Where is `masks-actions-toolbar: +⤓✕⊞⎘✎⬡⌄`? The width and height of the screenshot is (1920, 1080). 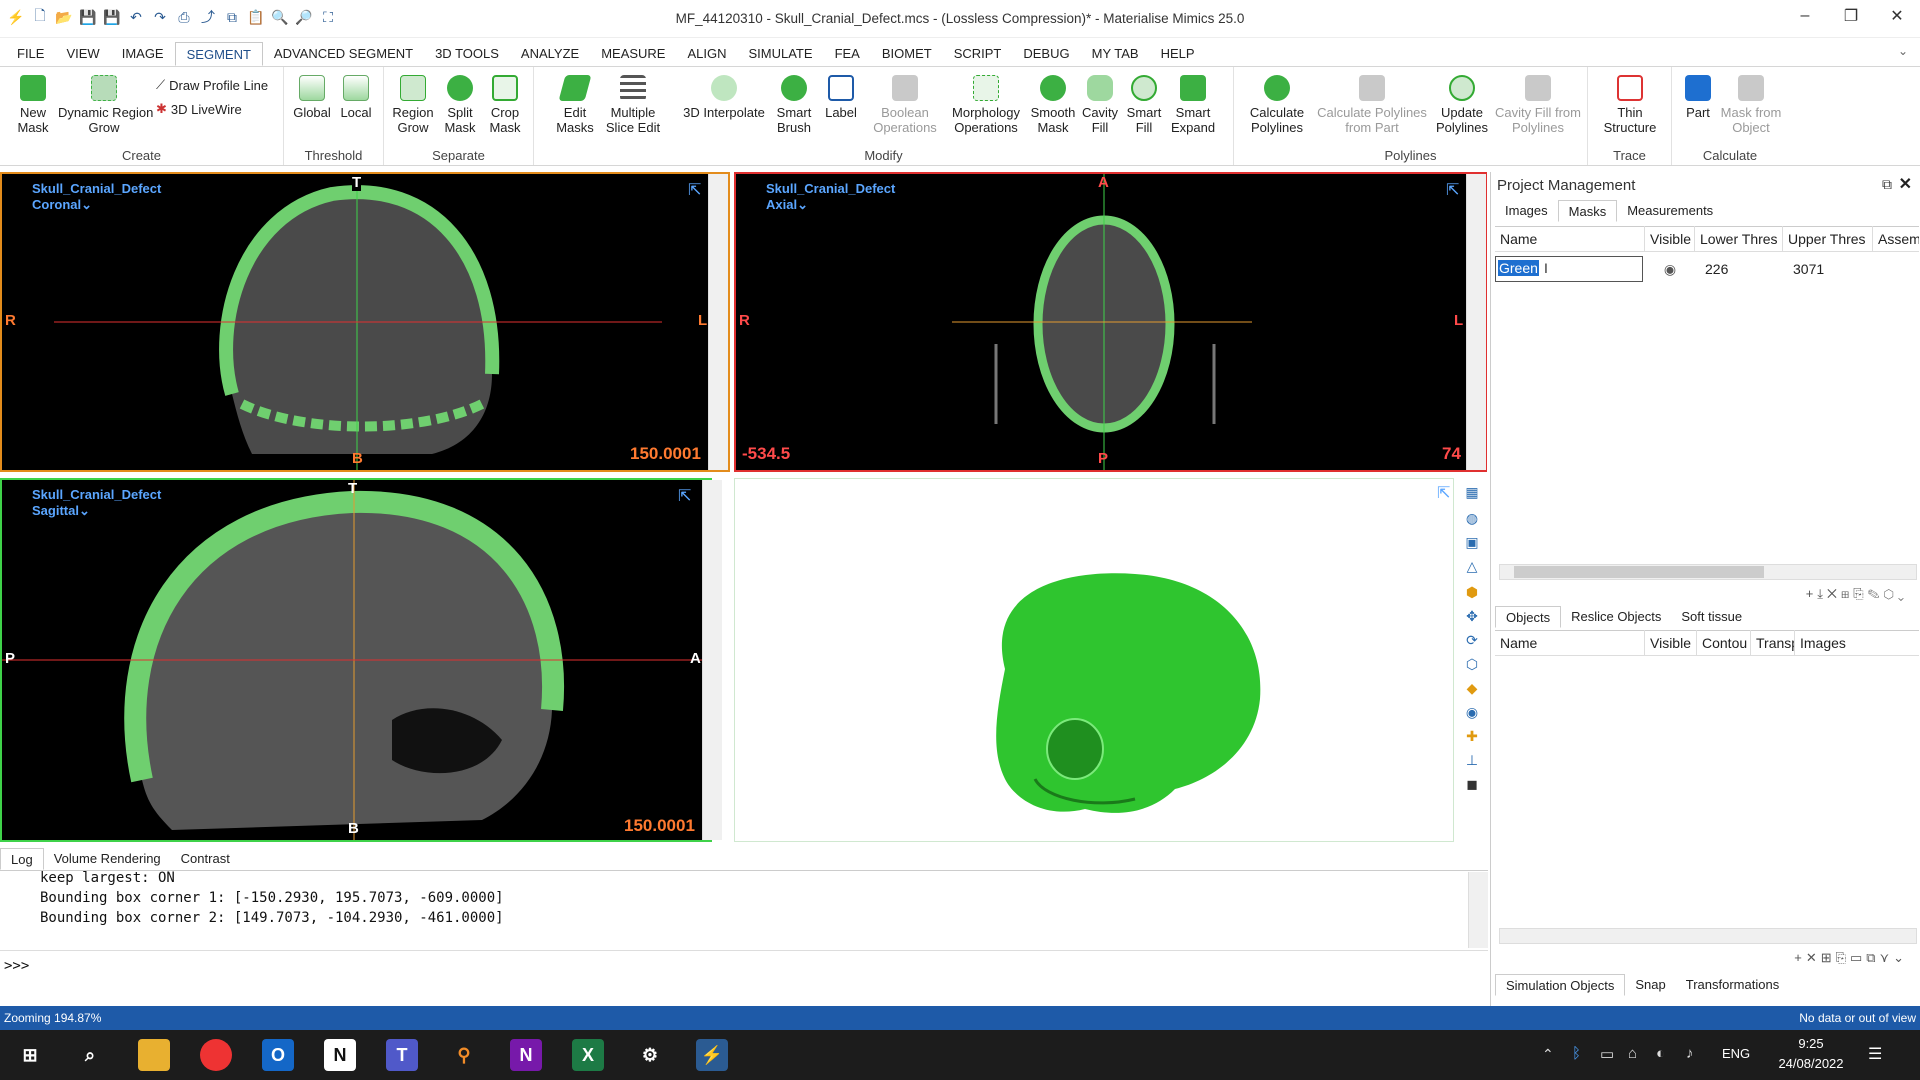
masks-actions-toolbar: +⤓✕⊞⎘✎⬡⌄ is located at coordinates (1857, 594).